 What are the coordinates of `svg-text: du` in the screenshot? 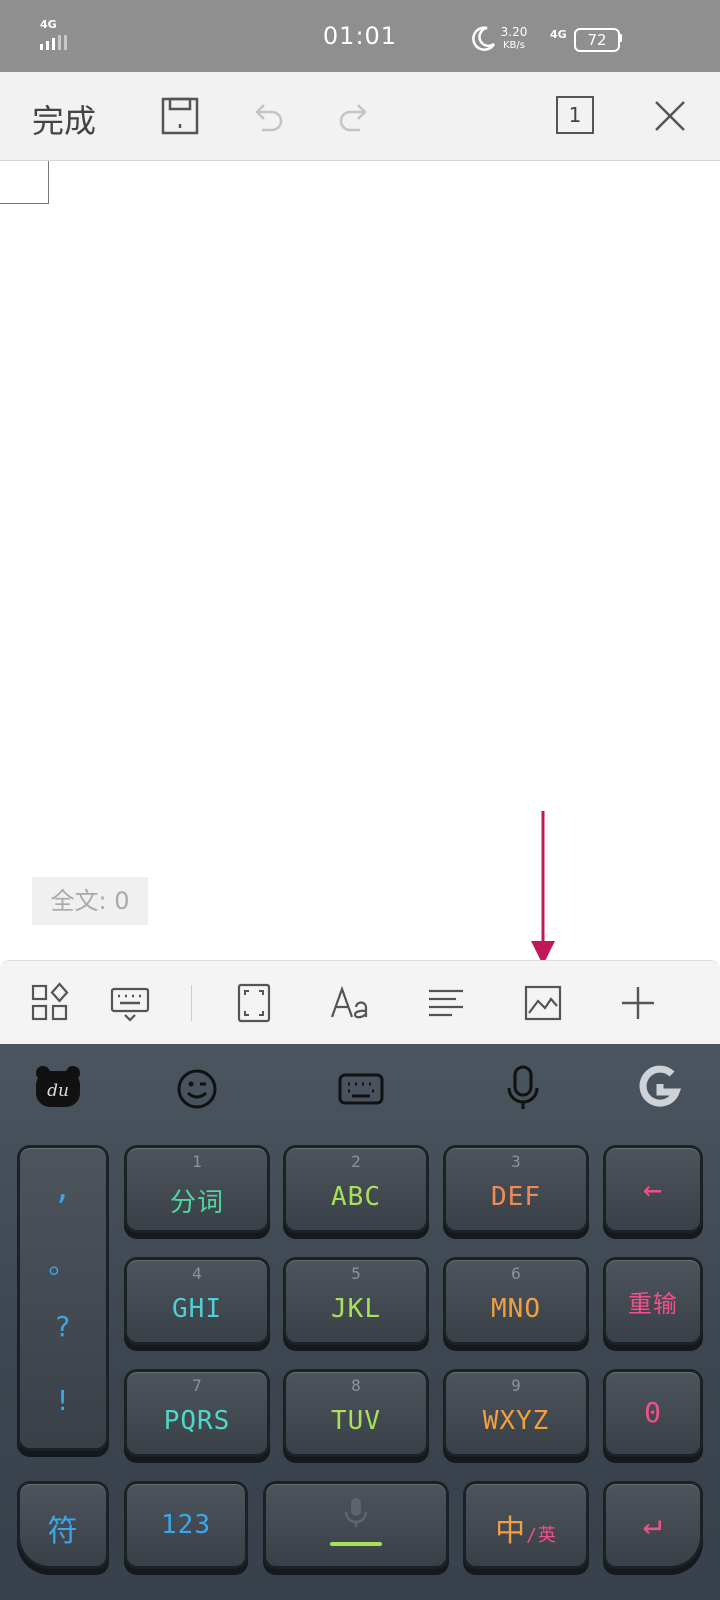 It's located at (58, 1091).